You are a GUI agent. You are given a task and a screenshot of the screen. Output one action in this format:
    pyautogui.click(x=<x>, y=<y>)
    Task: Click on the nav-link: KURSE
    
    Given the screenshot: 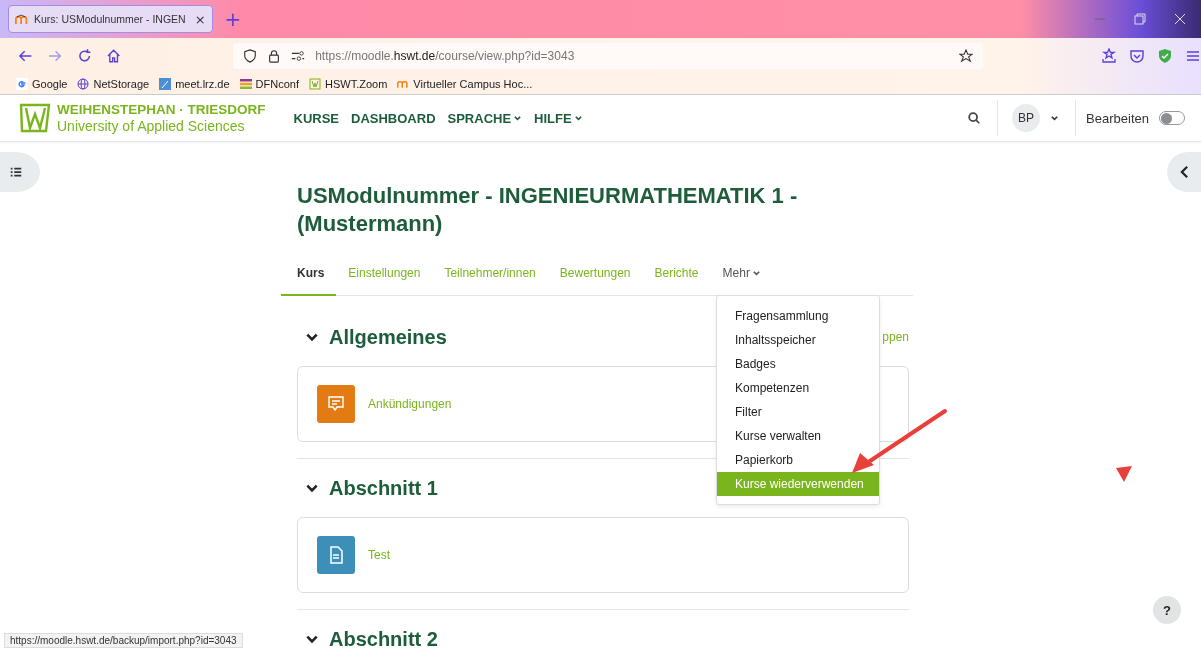 What is the action you would take?
    pyautogui.click(x=316, y=118)
    